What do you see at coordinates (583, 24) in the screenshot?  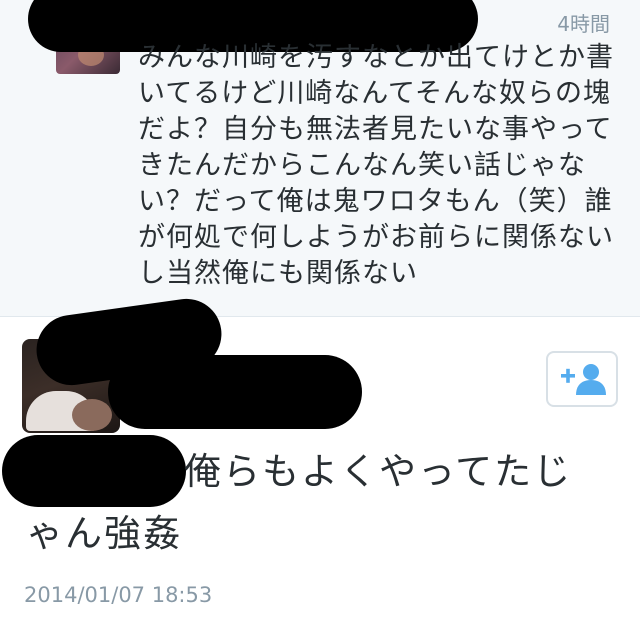 I see `tweet-time: 4時間` at bounding box center [583, 24].